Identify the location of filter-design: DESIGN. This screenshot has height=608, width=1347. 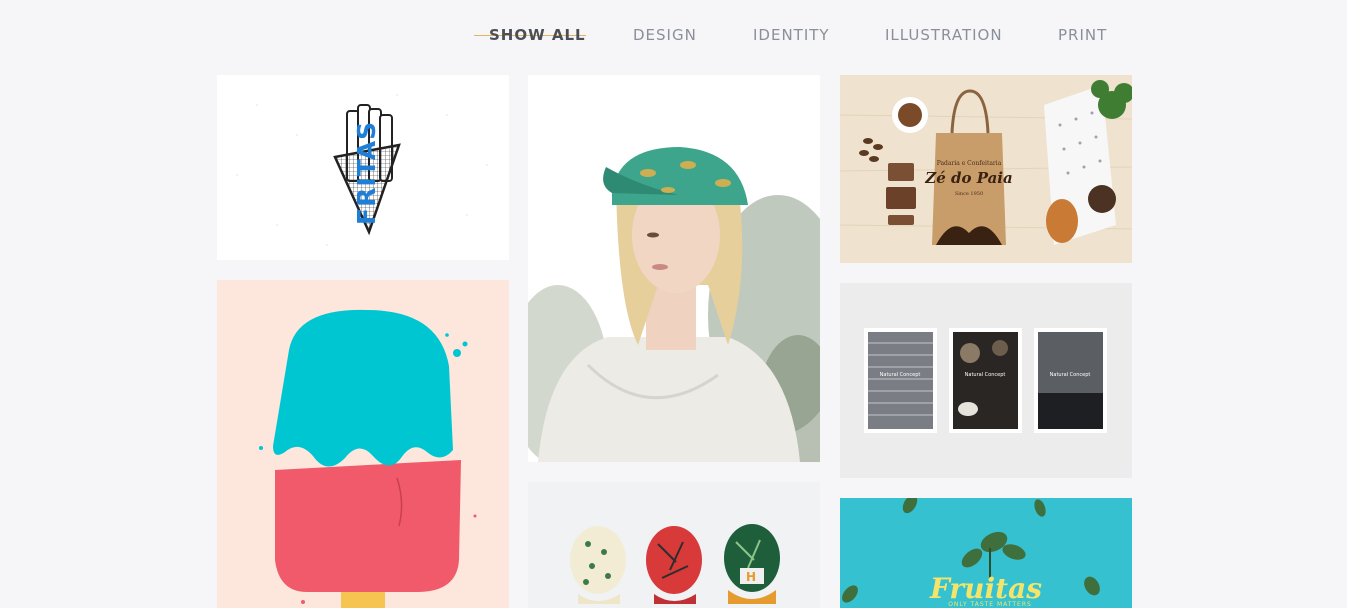
(665, 35).